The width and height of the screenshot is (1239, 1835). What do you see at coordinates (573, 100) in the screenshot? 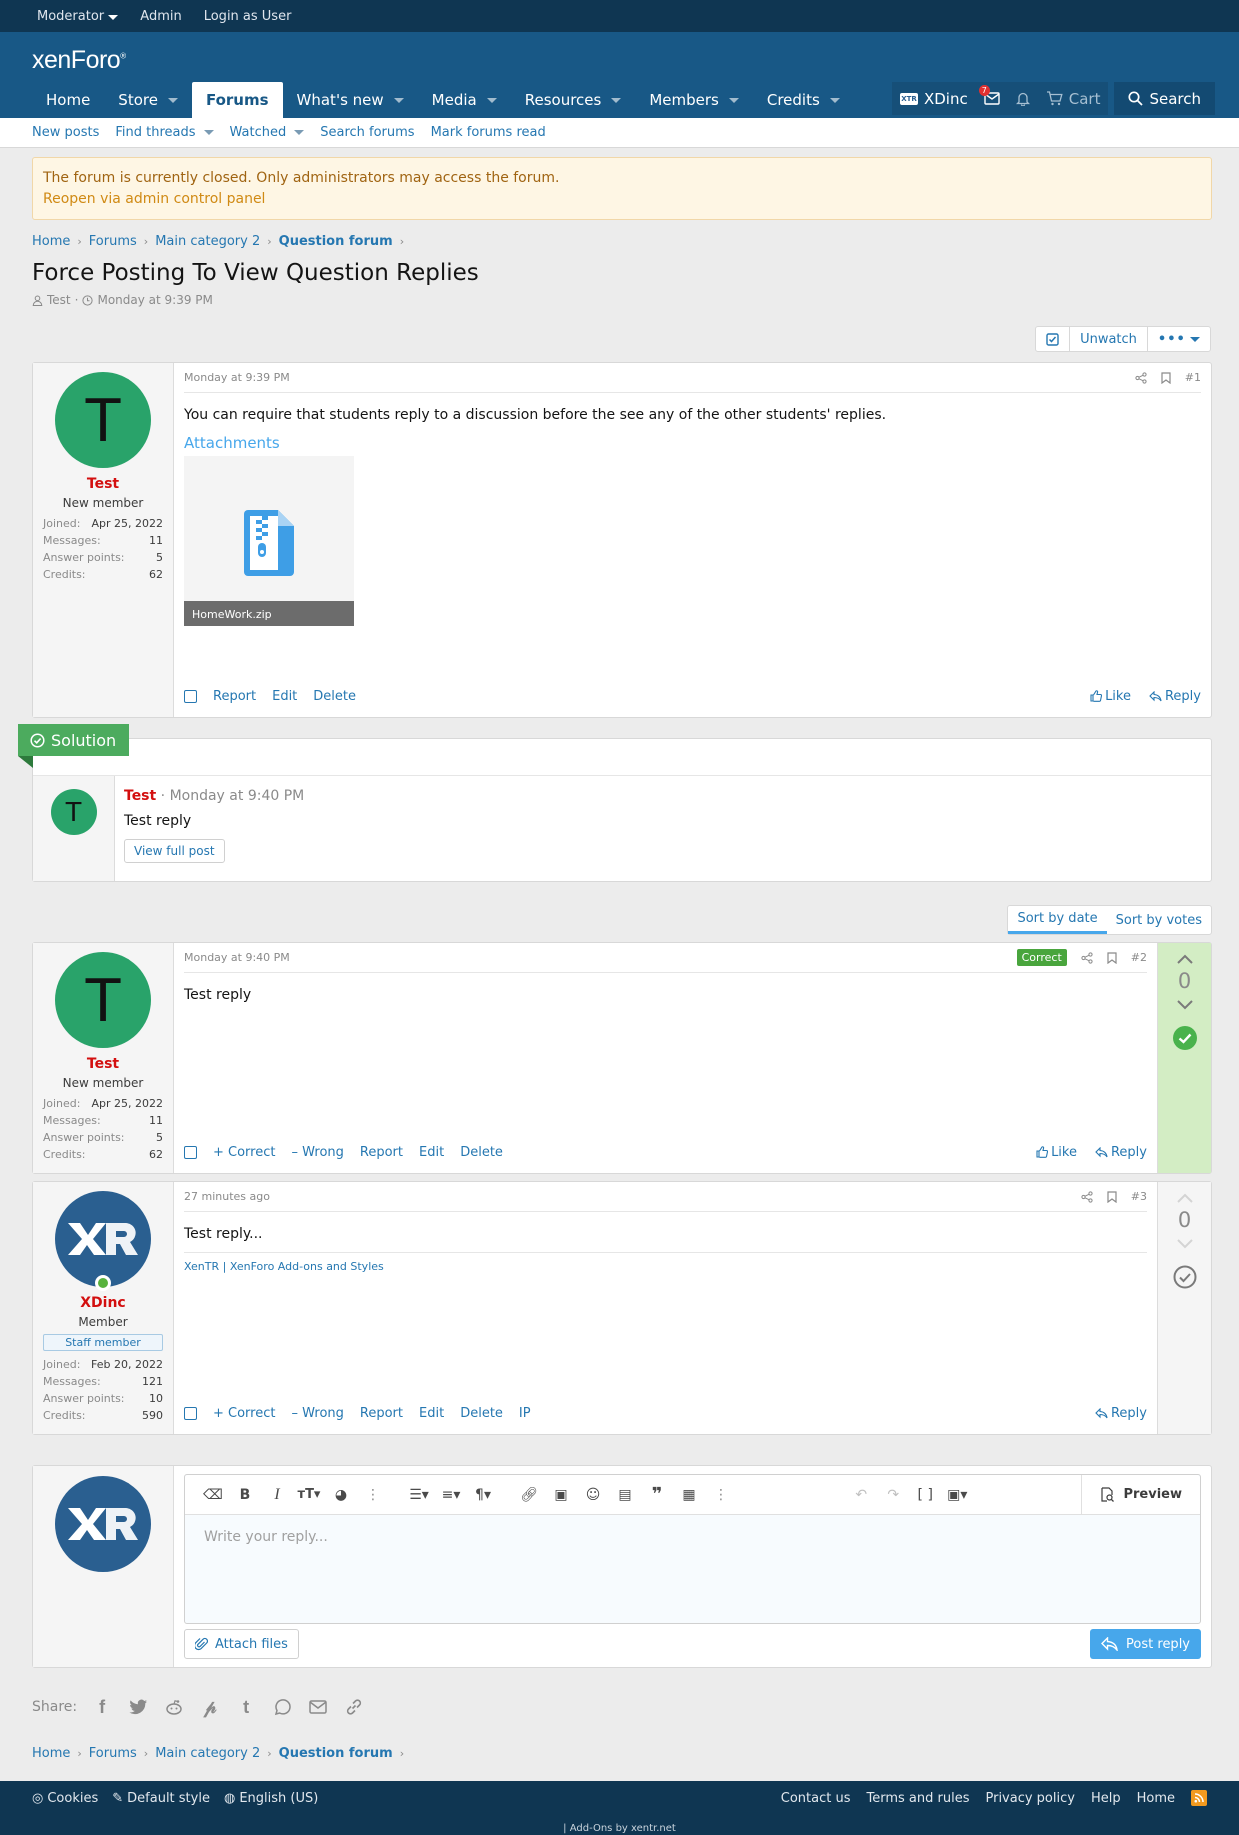
I see `tab-resources: Resources` at bounding box center [573, 100].